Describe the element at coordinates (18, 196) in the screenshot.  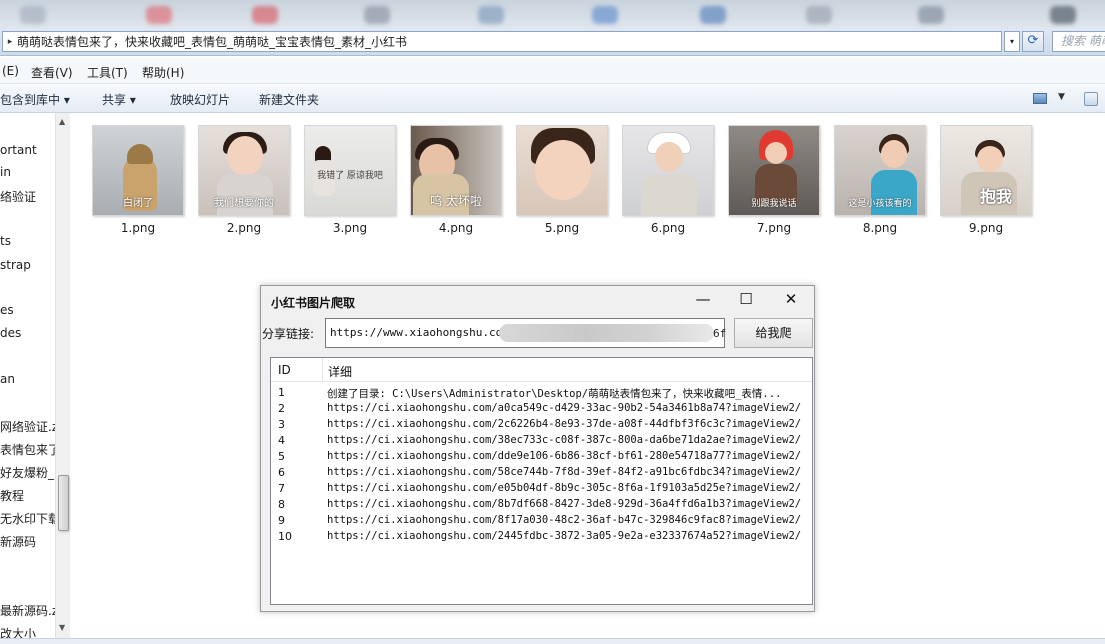
I see `nav-item: 络验证` at that location.